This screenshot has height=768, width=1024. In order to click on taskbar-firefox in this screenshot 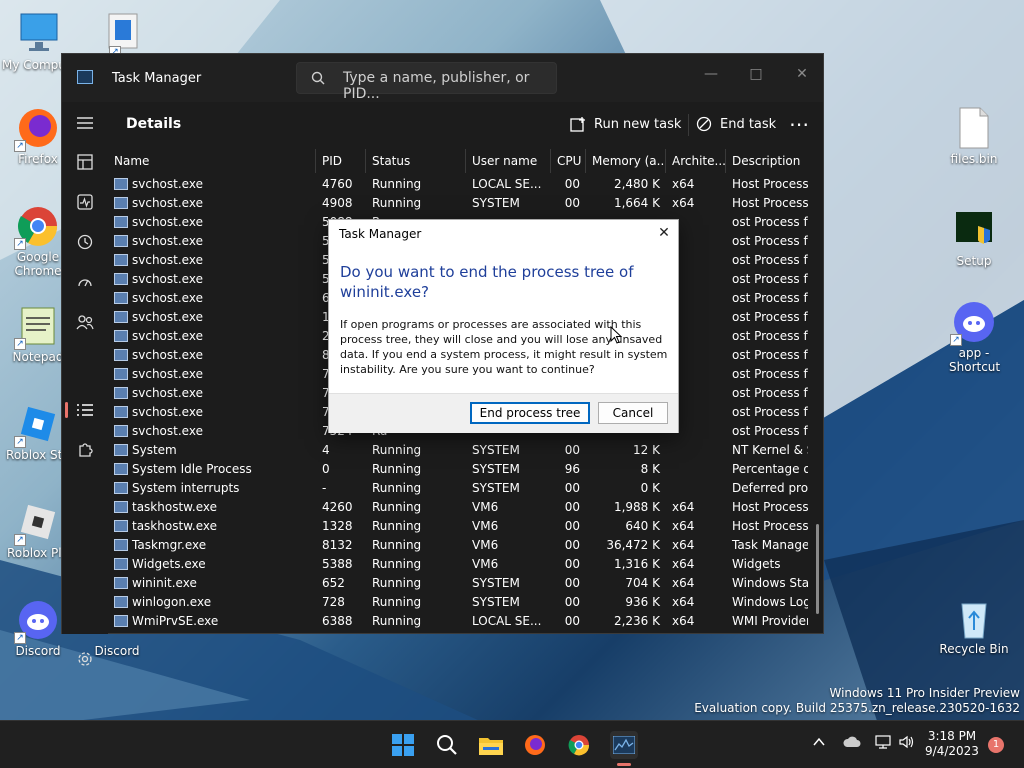, I will do `click(535, 745)`.